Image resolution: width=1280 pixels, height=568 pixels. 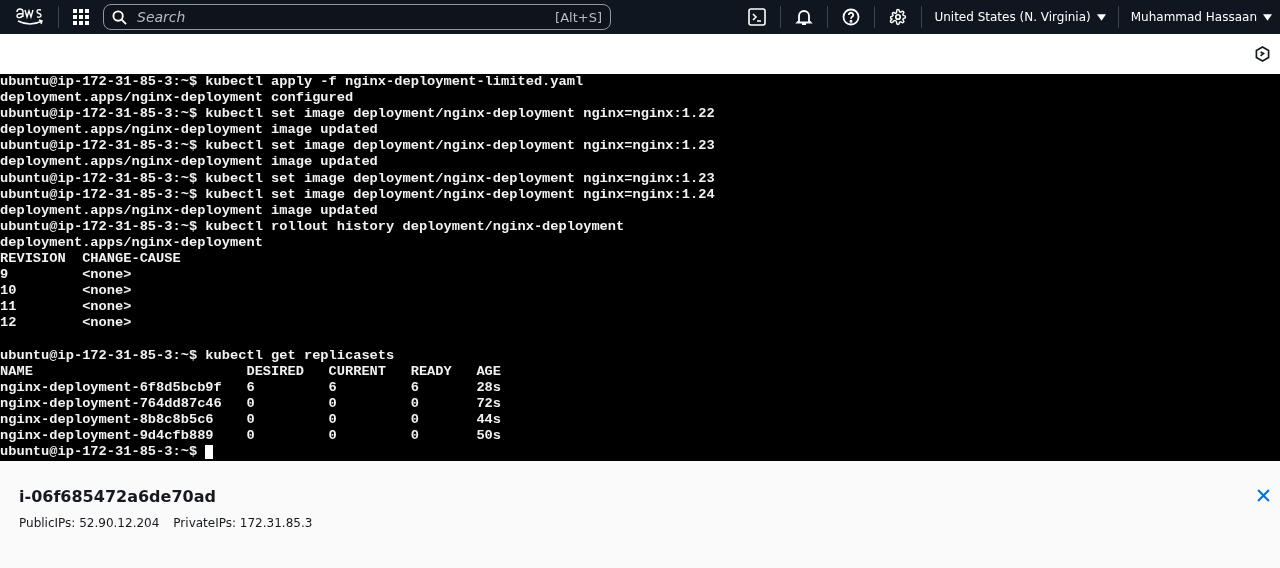 I want to click on terminal-line: 10 <none>, so click(x=66, y=291).